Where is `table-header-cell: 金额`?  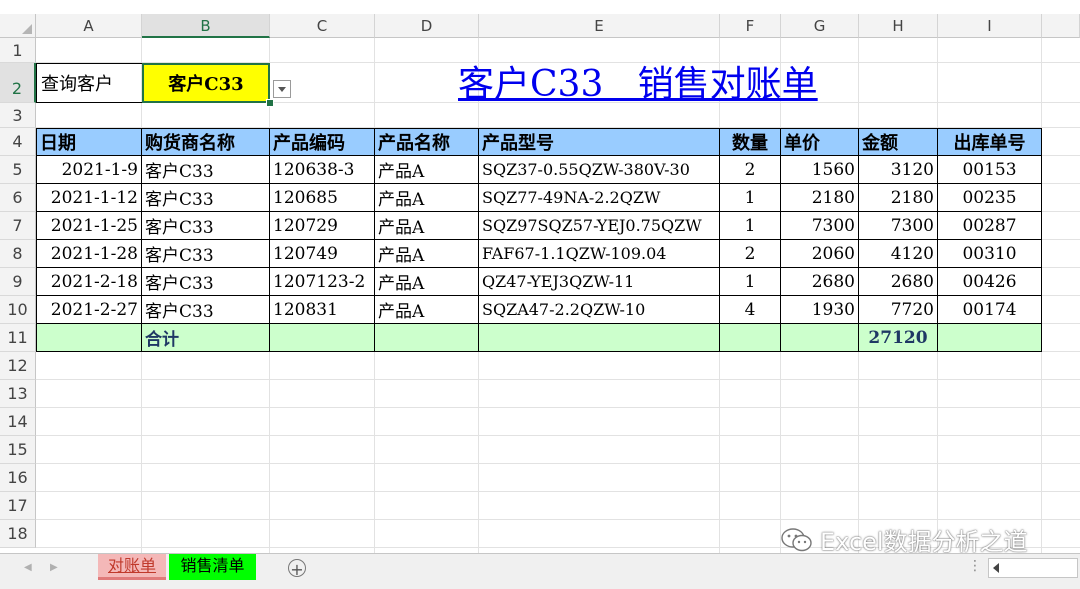 table-header-cell: 金额 is located at coordinates (898, 142).